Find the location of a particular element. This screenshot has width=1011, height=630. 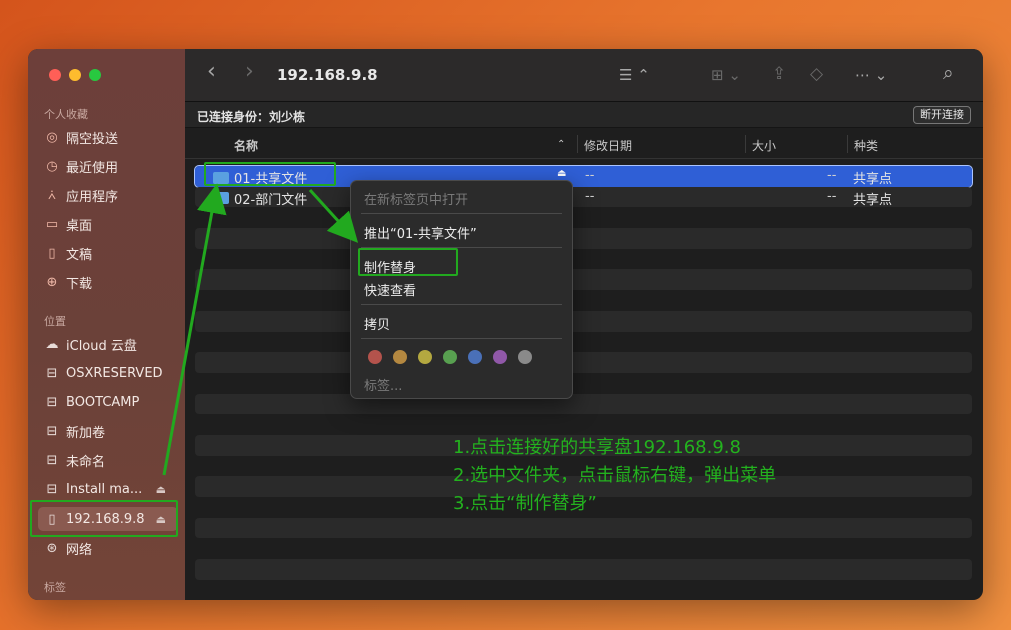

grid-view-button: ⊞ ⌄ is located at coordinates (726, 75).